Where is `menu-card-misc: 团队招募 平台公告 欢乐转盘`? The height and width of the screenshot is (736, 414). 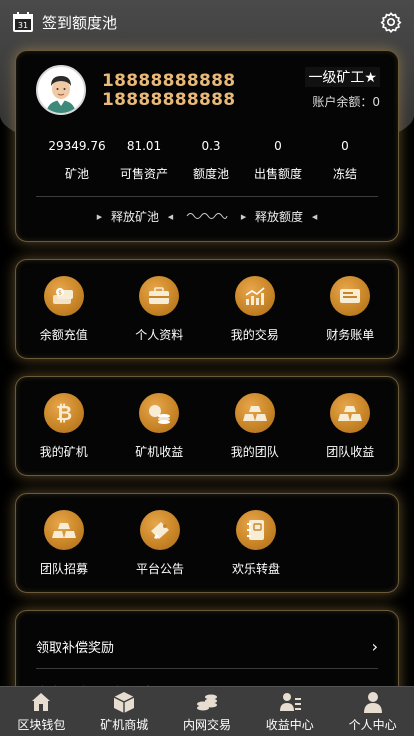
menu-card-misc: 团队招募 平台公告 欢乐转盘 is located at coordinates (207, 543).